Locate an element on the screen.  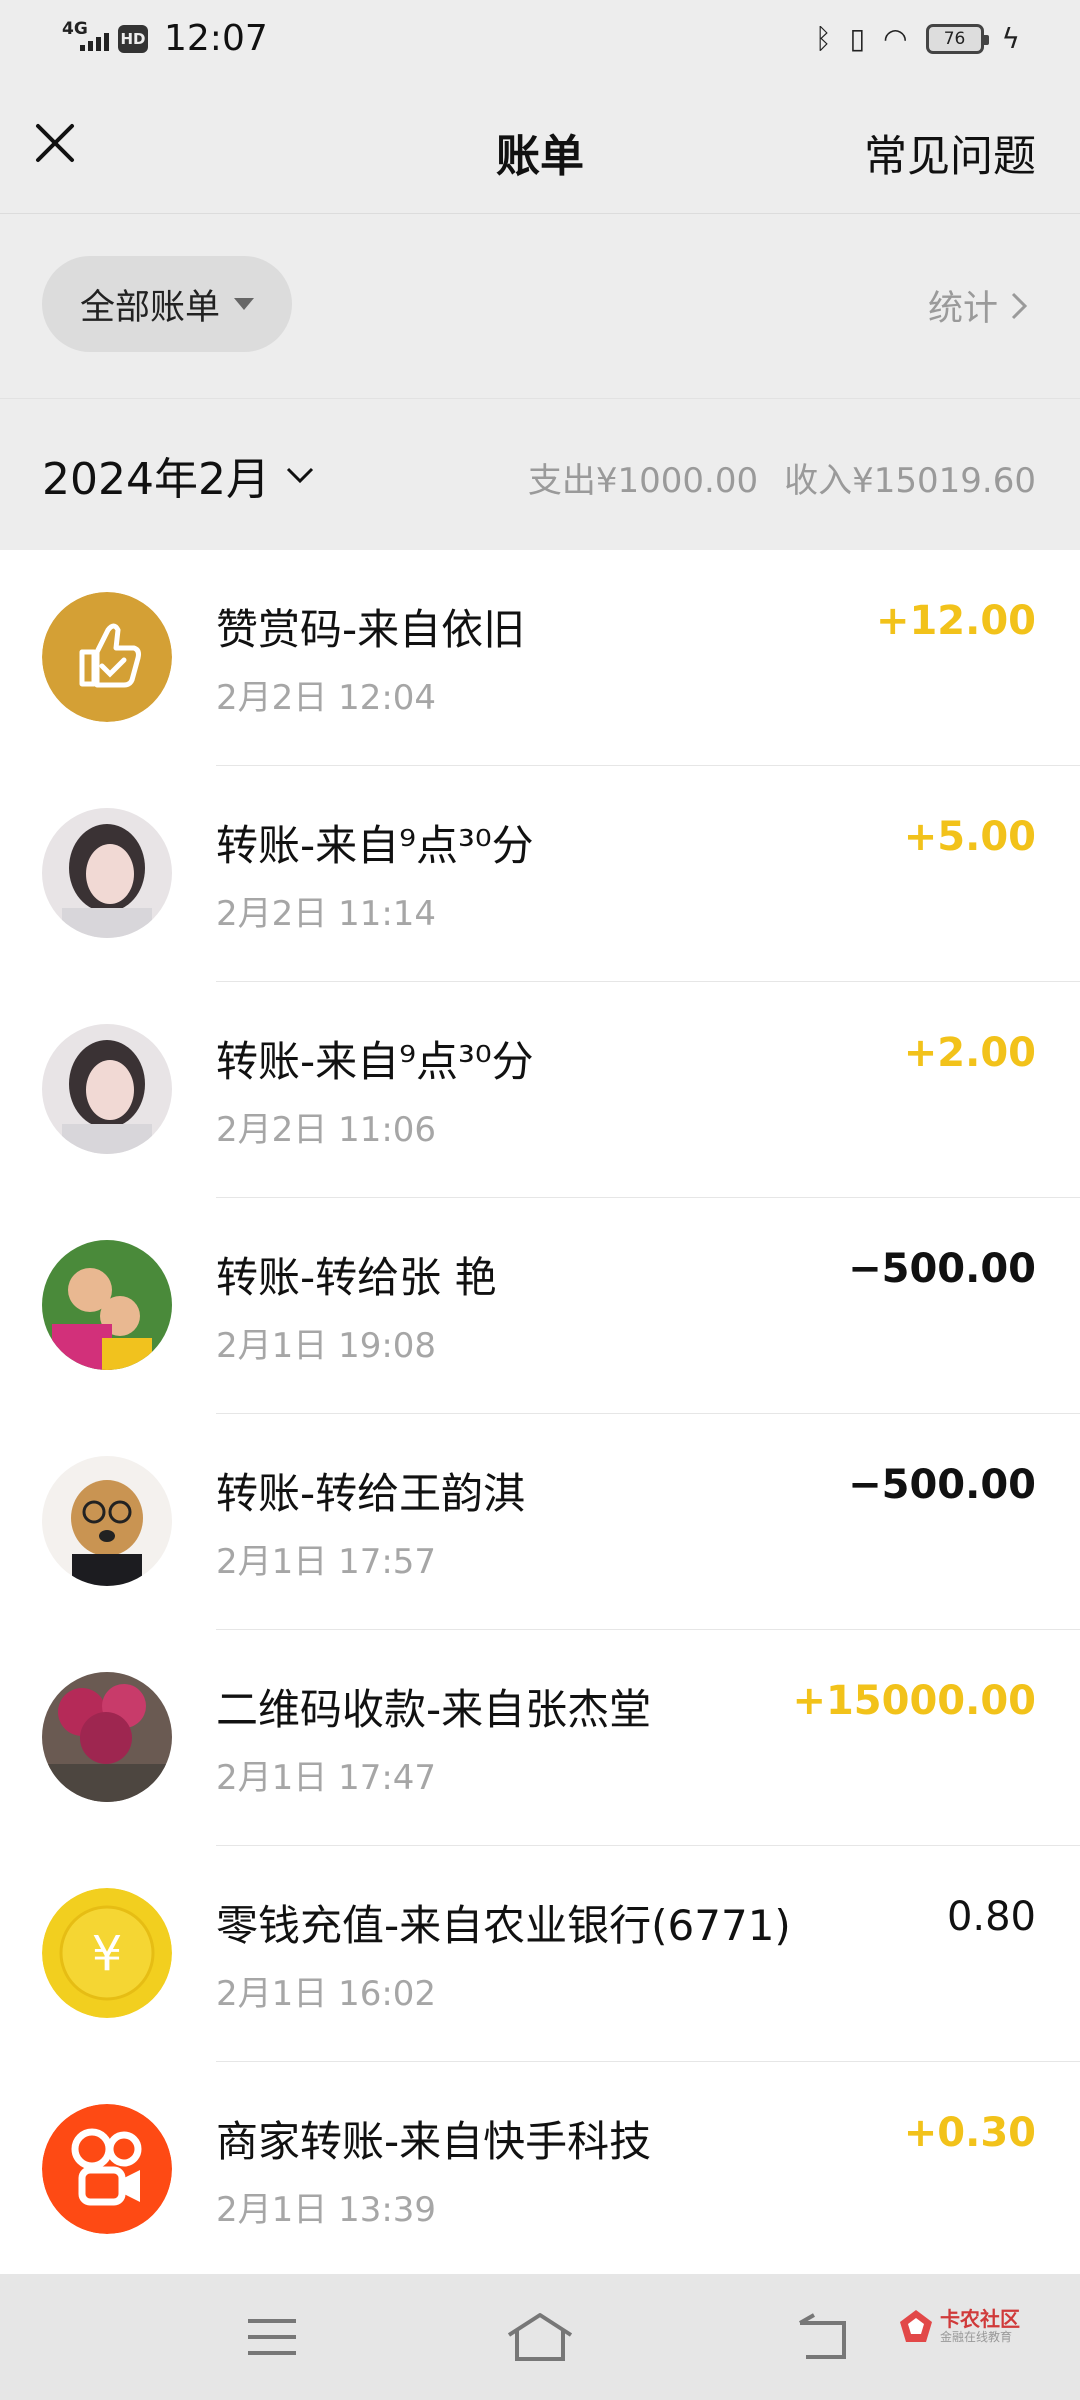
battery-icon: 76 is located at coordinates (957, 38).